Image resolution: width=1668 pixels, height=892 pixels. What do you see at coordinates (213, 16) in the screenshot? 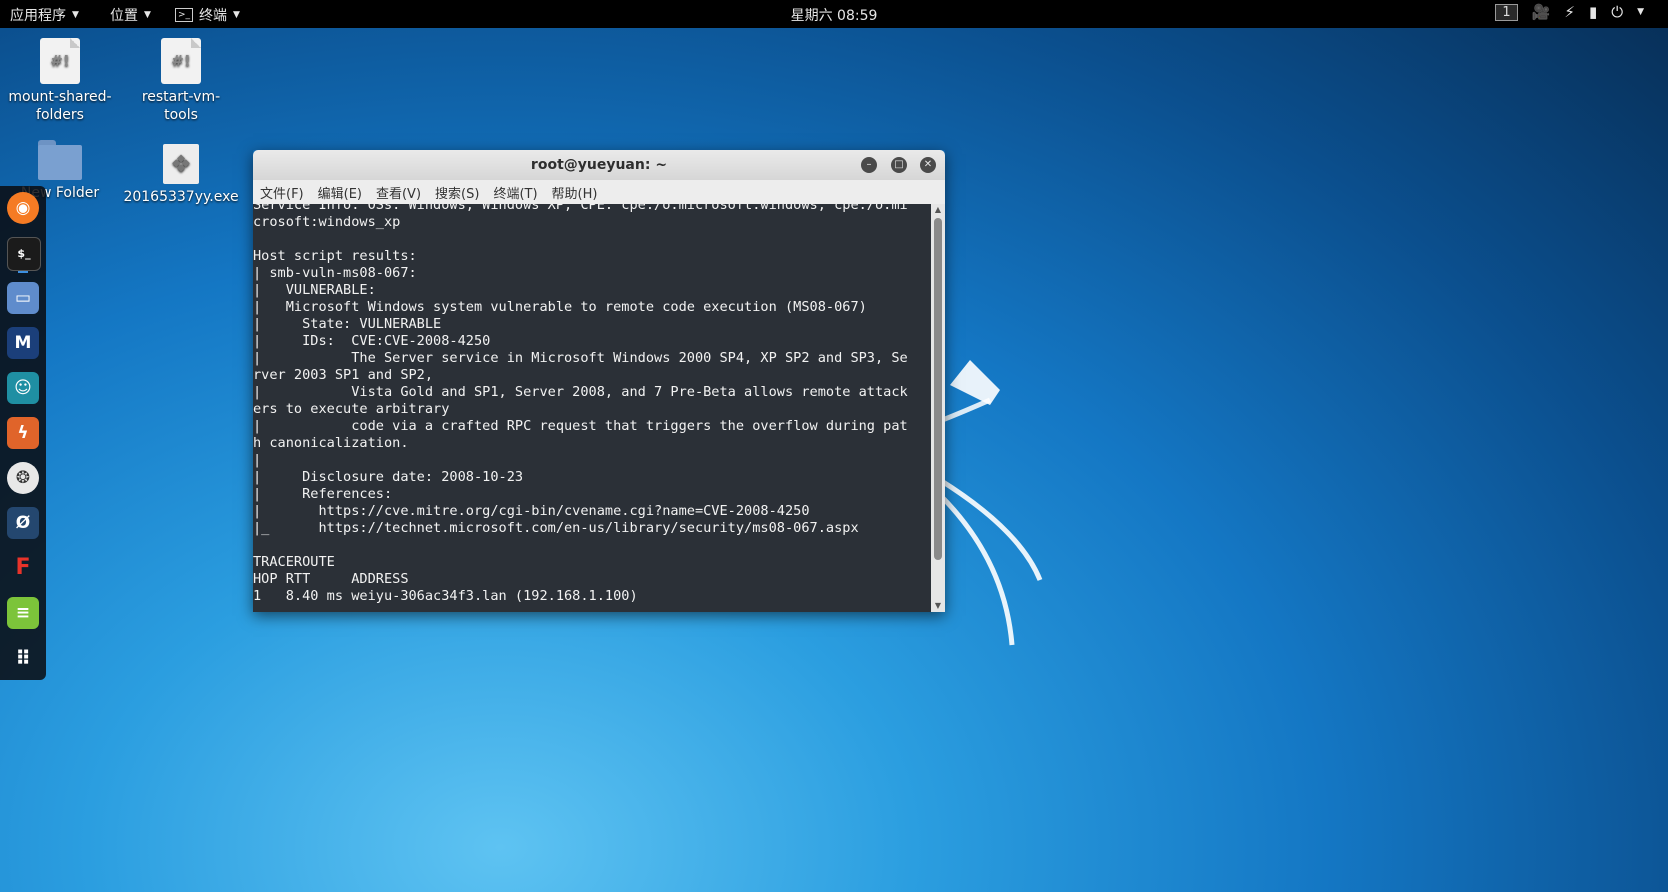
I see `terminal-app-menu-label: 终端` at bounding box center [213, 16].